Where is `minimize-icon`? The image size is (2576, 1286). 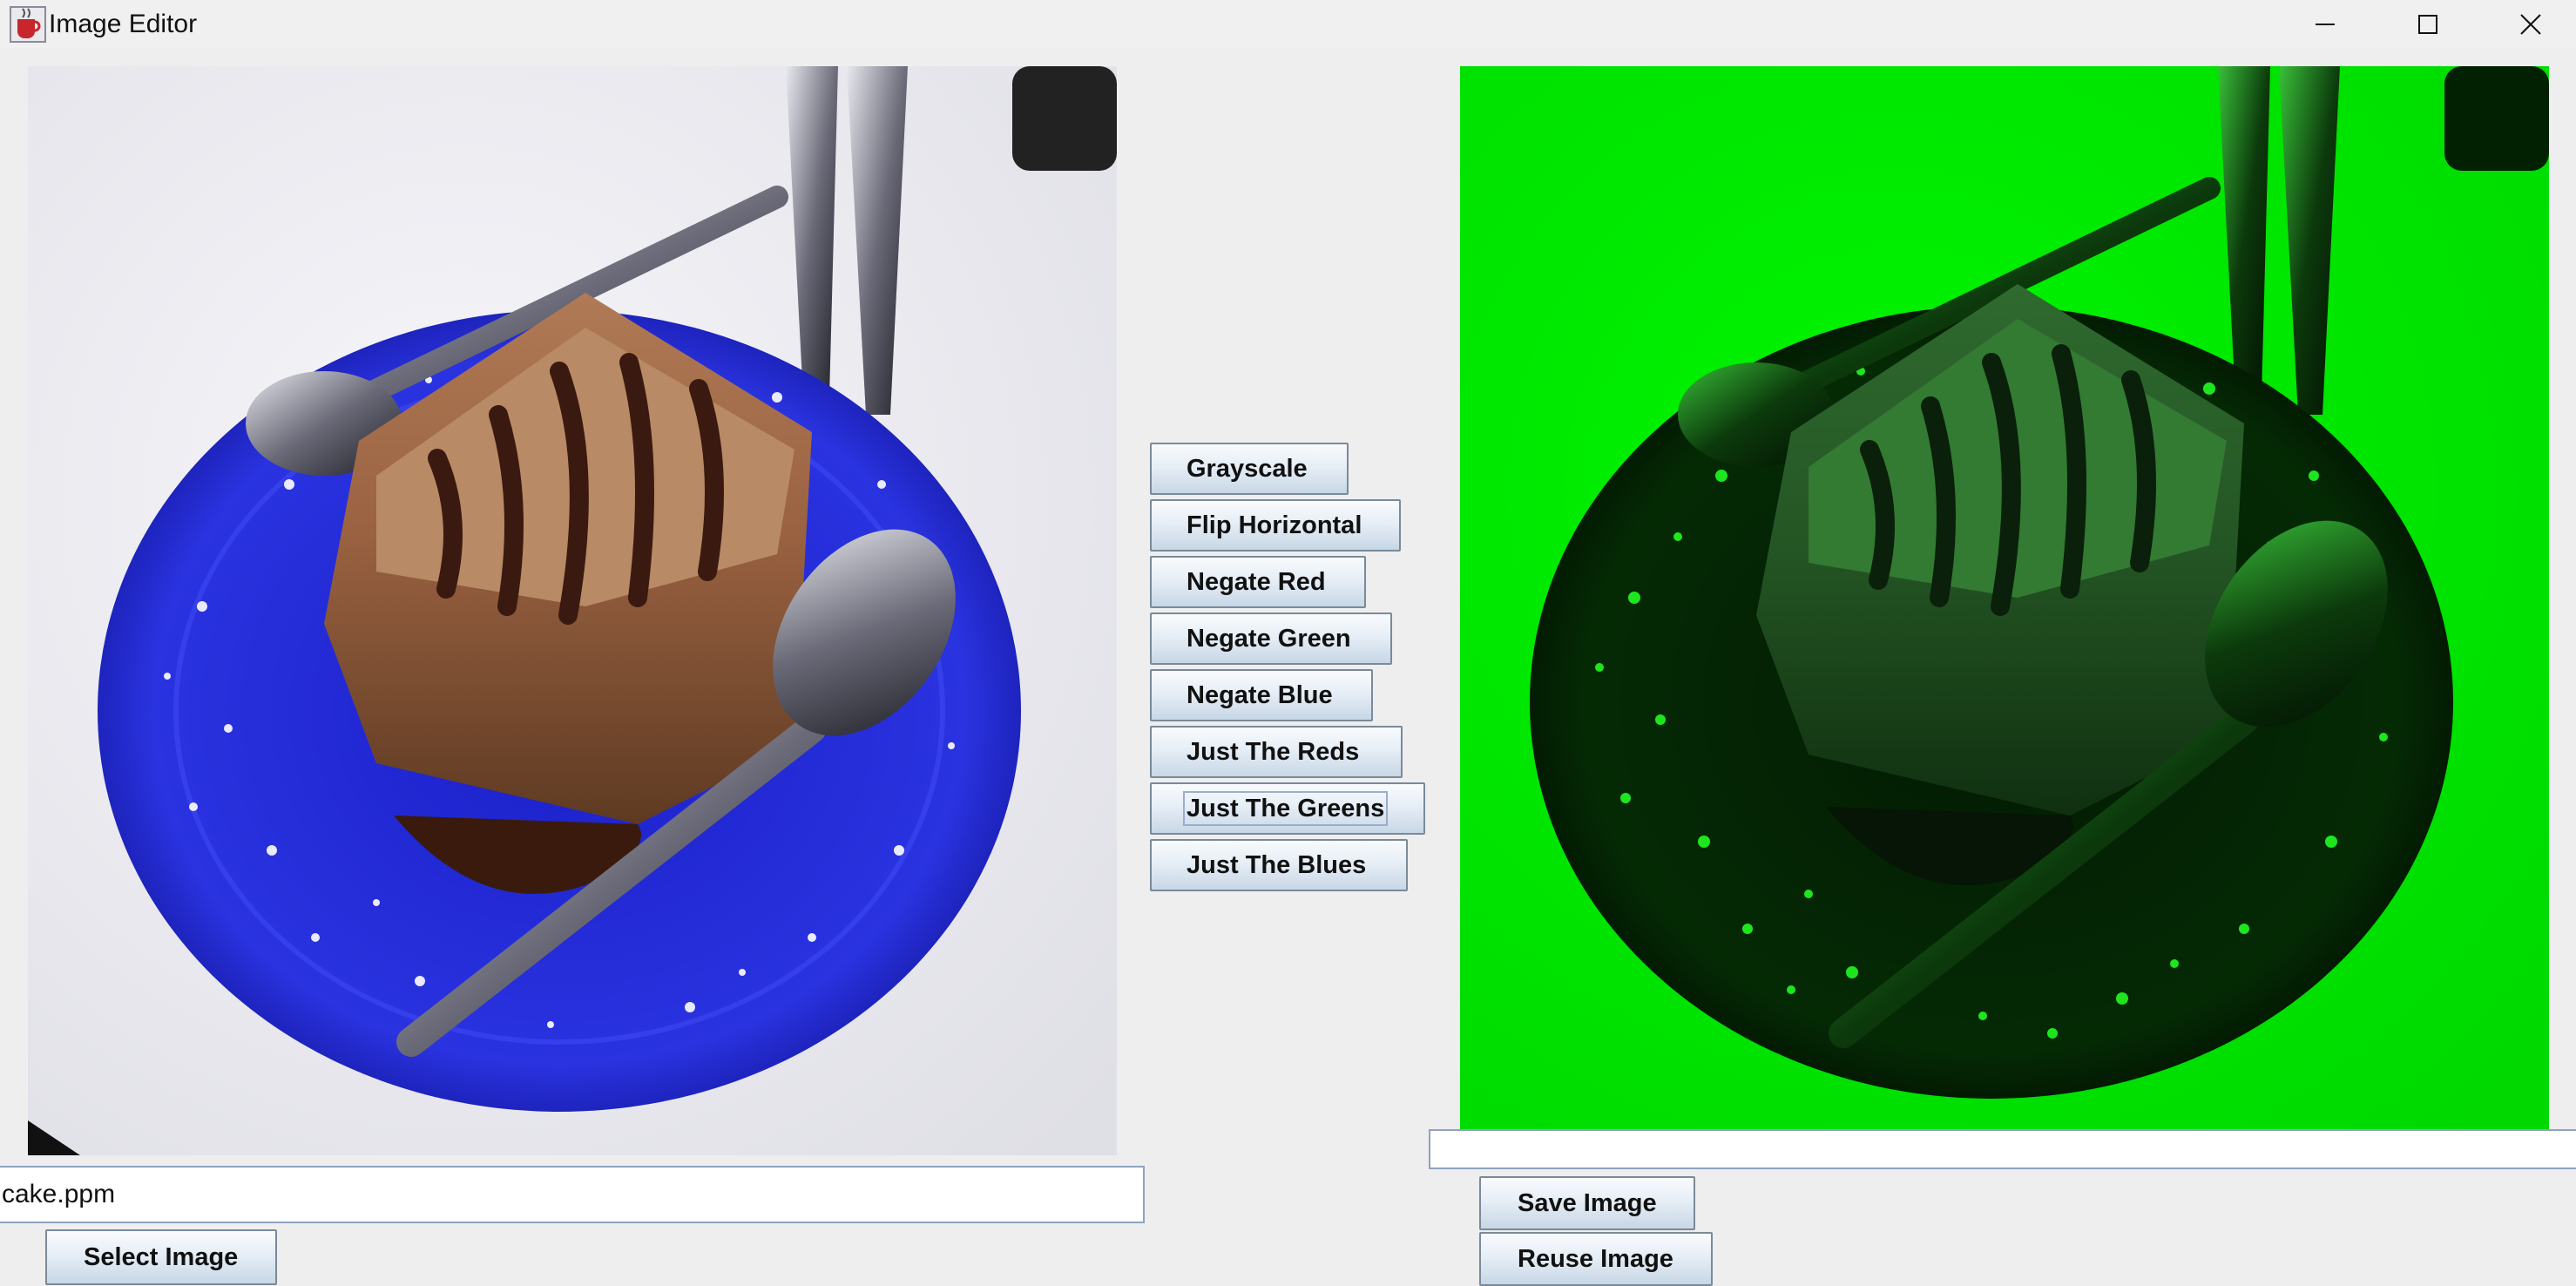
minimize-icon is located at coordinates (2325, 24).